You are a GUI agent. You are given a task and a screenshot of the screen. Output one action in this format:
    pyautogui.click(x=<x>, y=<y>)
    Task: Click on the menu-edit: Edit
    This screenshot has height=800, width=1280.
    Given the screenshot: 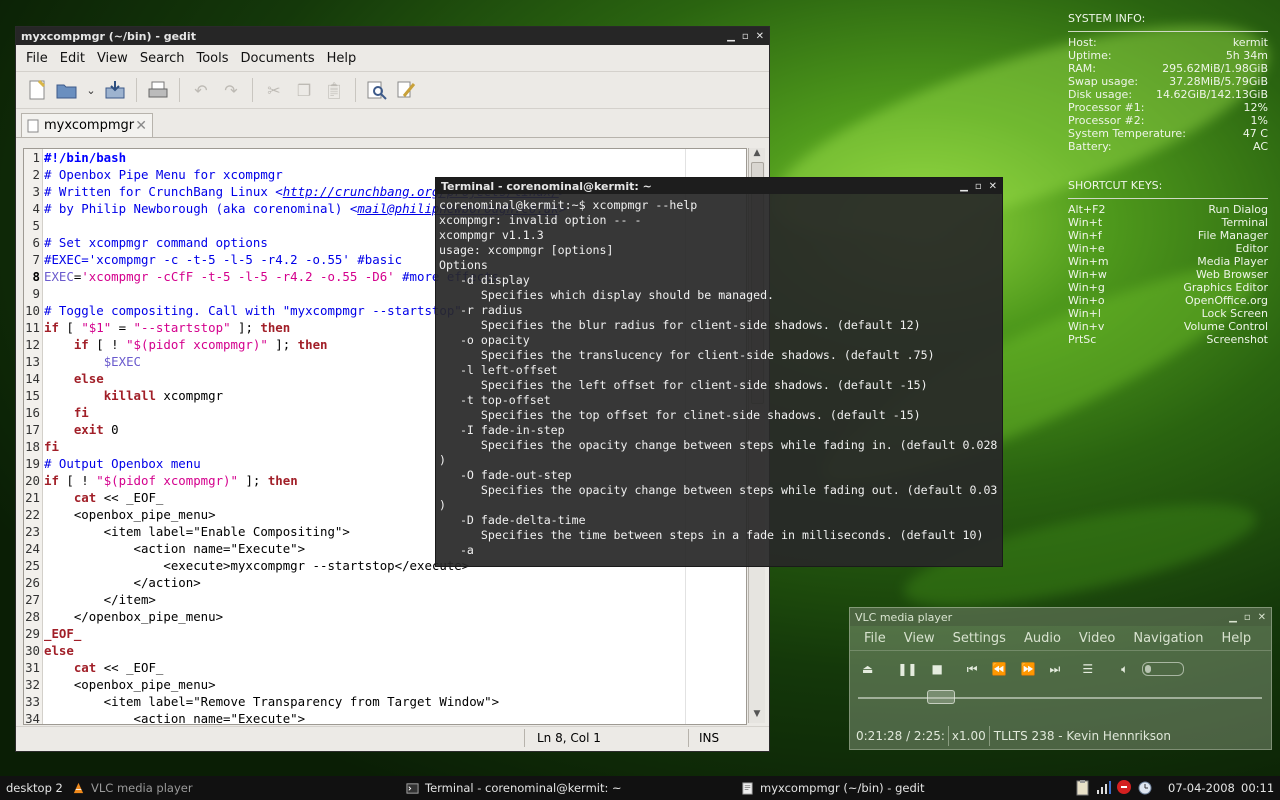 What is the action you would take?
    pyautogui.click(x=72, y=58)
    